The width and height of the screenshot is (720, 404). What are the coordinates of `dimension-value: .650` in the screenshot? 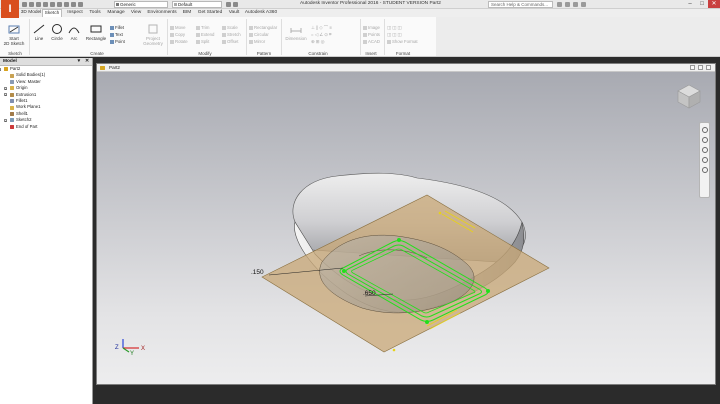 It's located at (369, 293).